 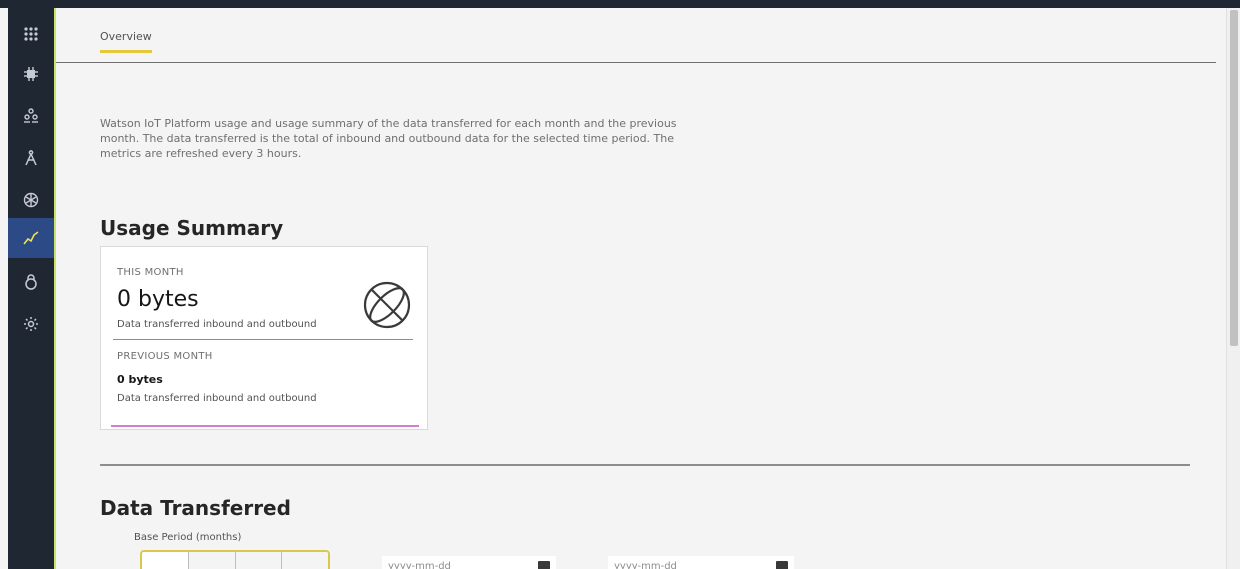 I want to click on globe-icon, so click(x=387, y=305).